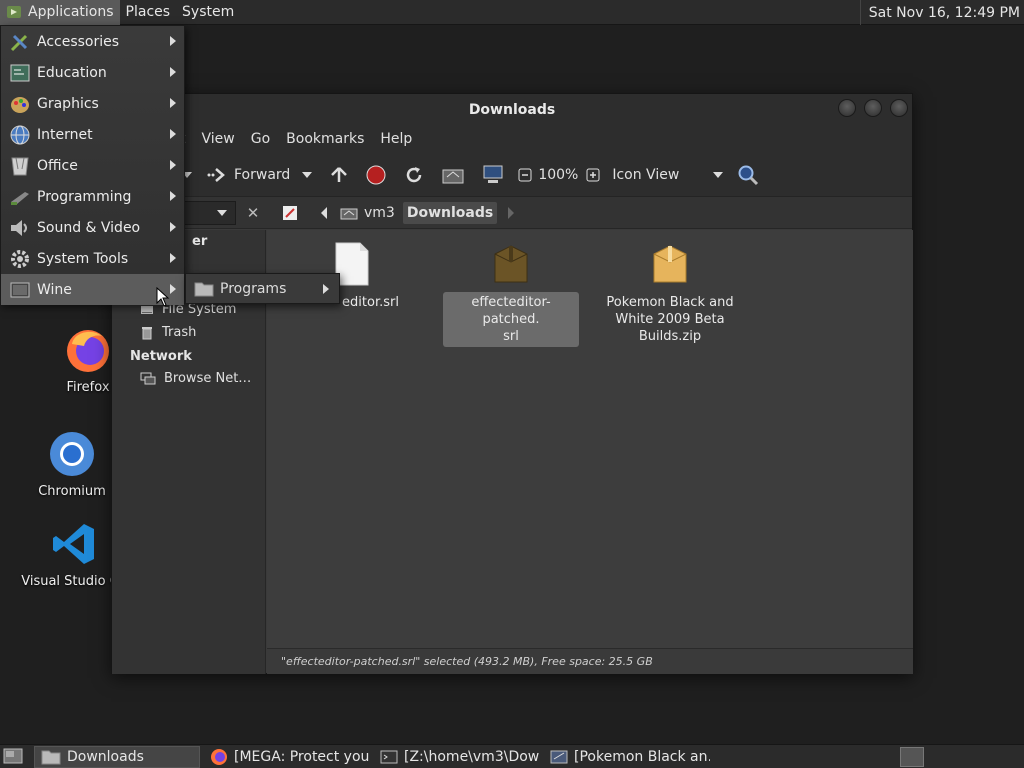 The height and width of the screenshot is (768, 1024). What do you see at coordinates (13, 756) in the screenshot?
I see `show-desktop-button` at bounding box center [13, 756].